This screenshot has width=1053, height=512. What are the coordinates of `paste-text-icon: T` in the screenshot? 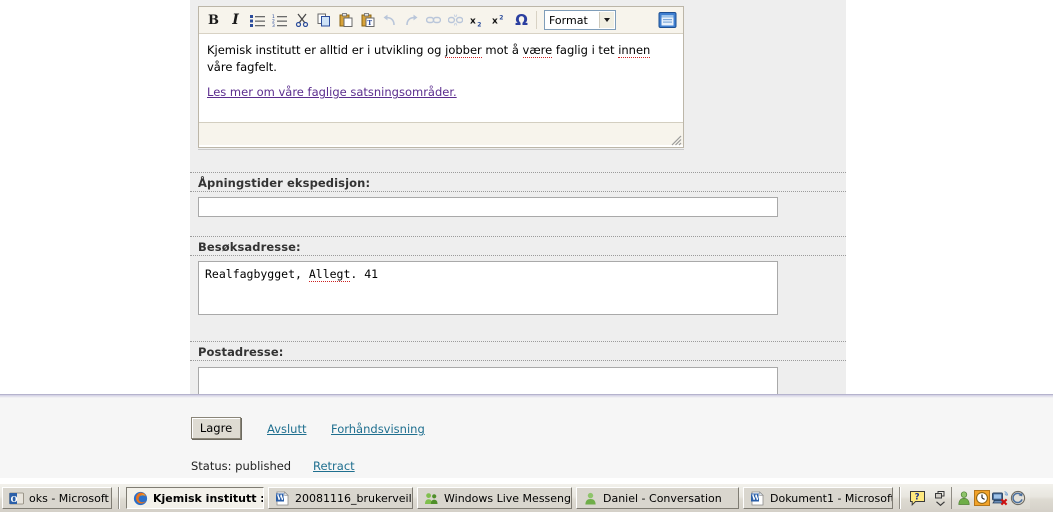 It's located at (367, 20).